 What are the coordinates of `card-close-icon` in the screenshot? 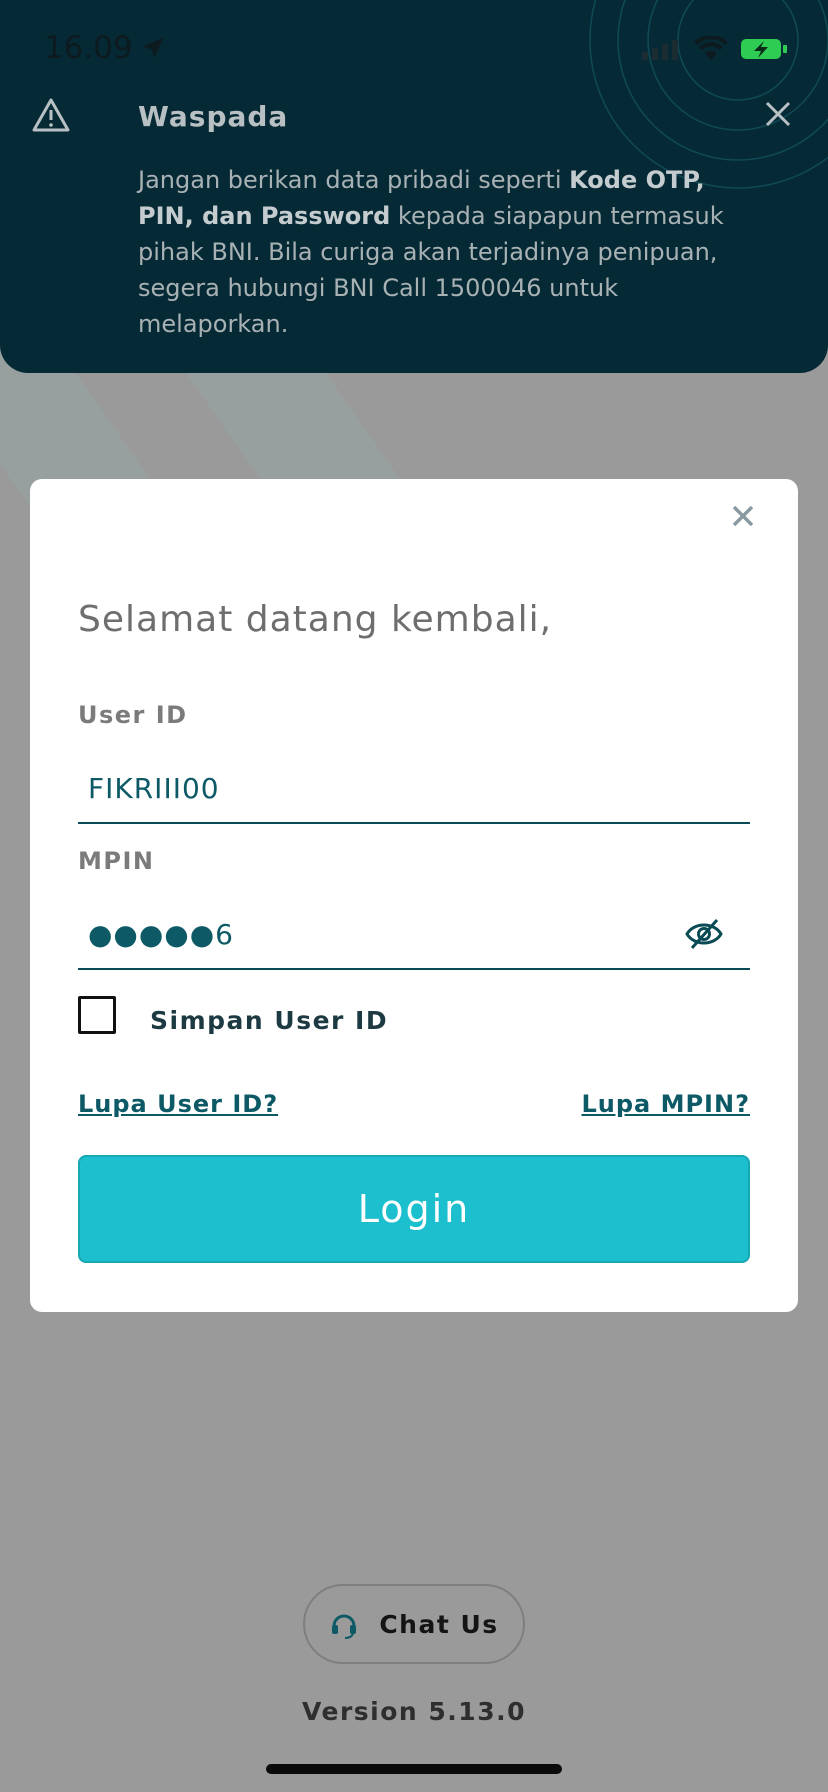 It's located at (743, 516).